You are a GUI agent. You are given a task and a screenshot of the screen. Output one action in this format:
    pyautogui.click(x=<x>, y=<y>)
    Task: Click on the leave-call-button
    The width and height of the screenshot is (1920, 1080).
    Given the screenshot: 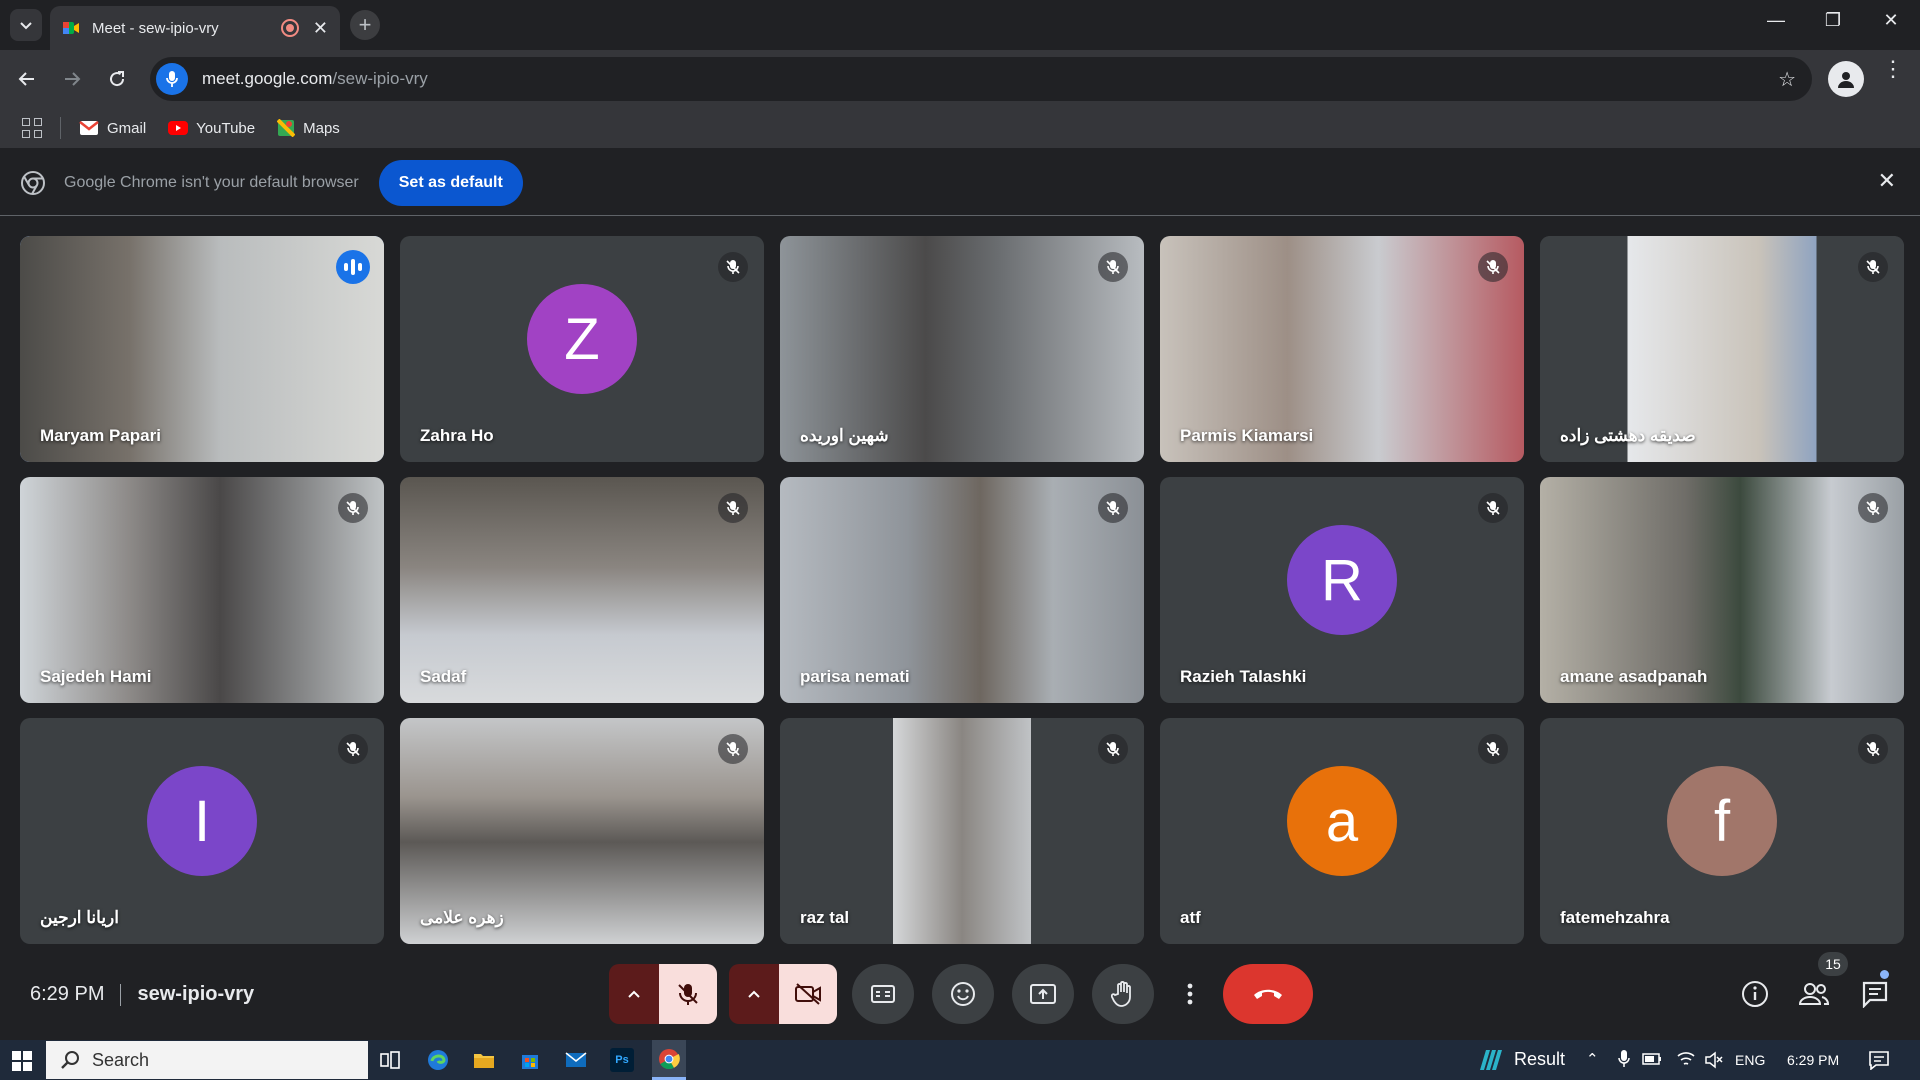 What is the action you would take?
    pyautogui.click(x=1268, y=994)
    